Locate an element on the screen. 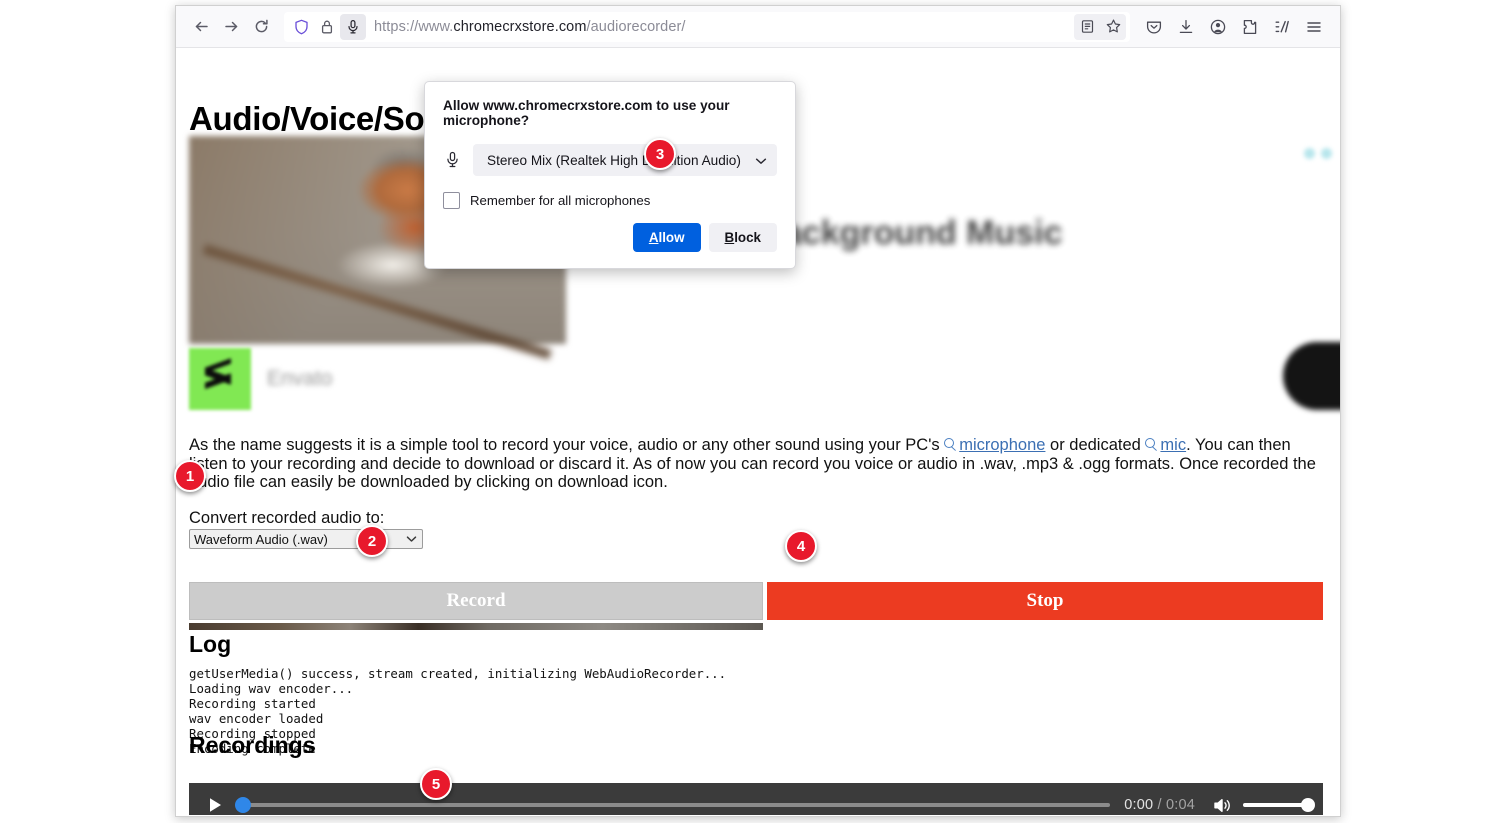 The height and width of the screenshot is (823, 1495). downloads-icon is located at coordinates (1186, 27).